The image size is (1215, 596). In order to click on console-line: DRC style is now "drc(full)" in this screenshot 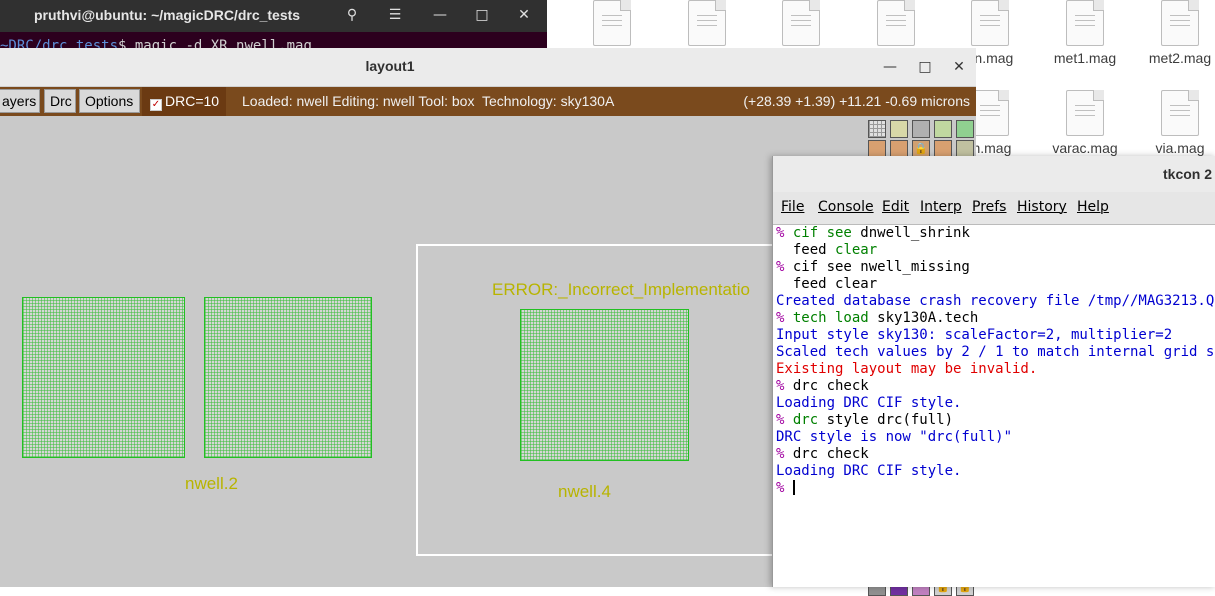, I will do `click(894, 437)`.